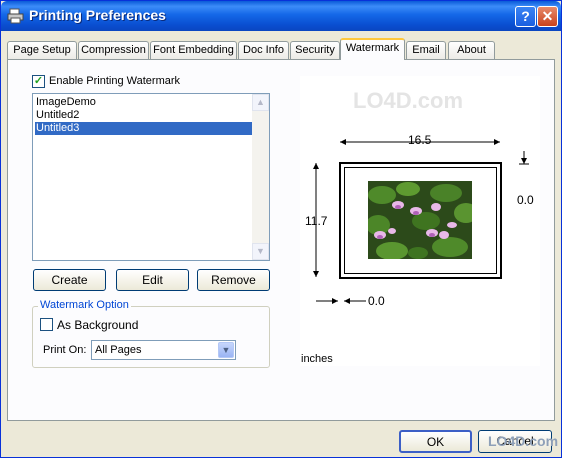 The image size is (562, 458). I want to click on width-value: 16.5, so click(420, 140).